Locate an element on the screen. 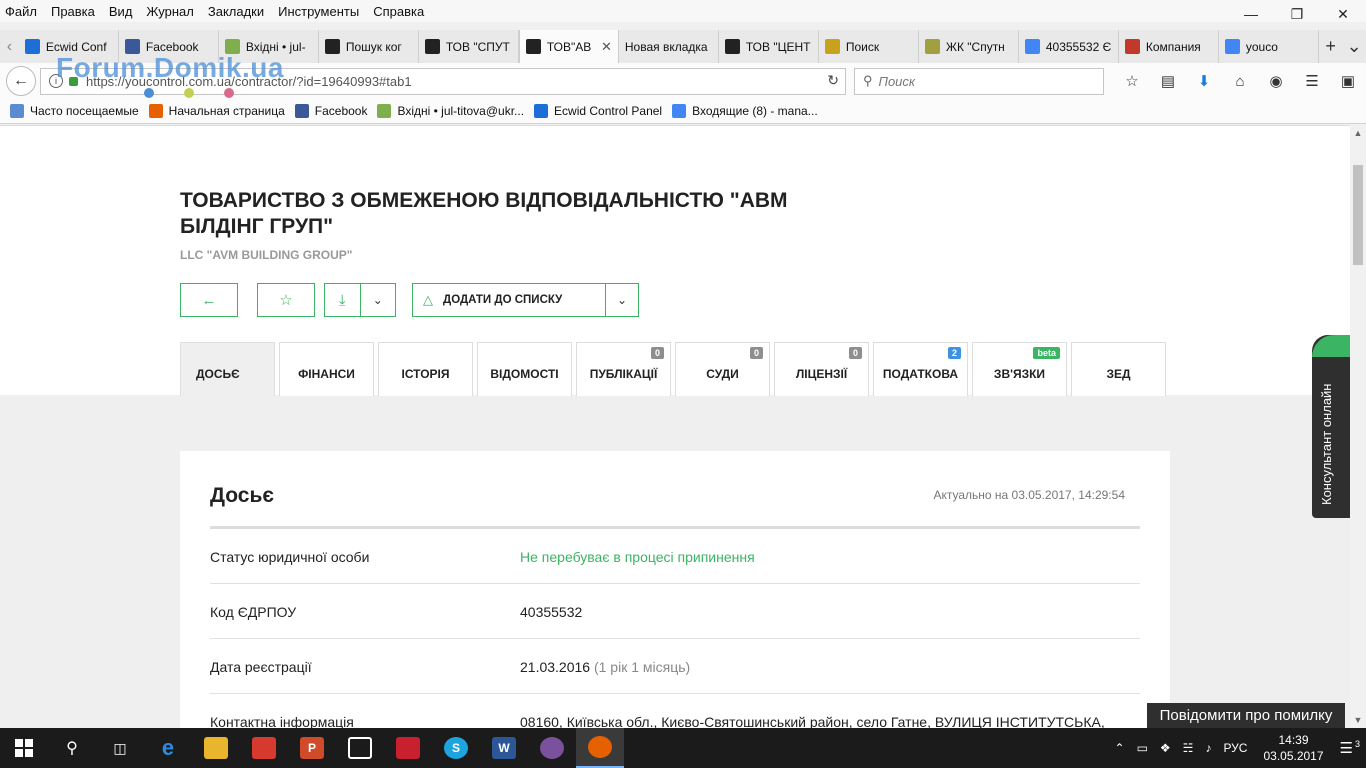  close-icon: ✕ is located at coordinates (1343, 14).